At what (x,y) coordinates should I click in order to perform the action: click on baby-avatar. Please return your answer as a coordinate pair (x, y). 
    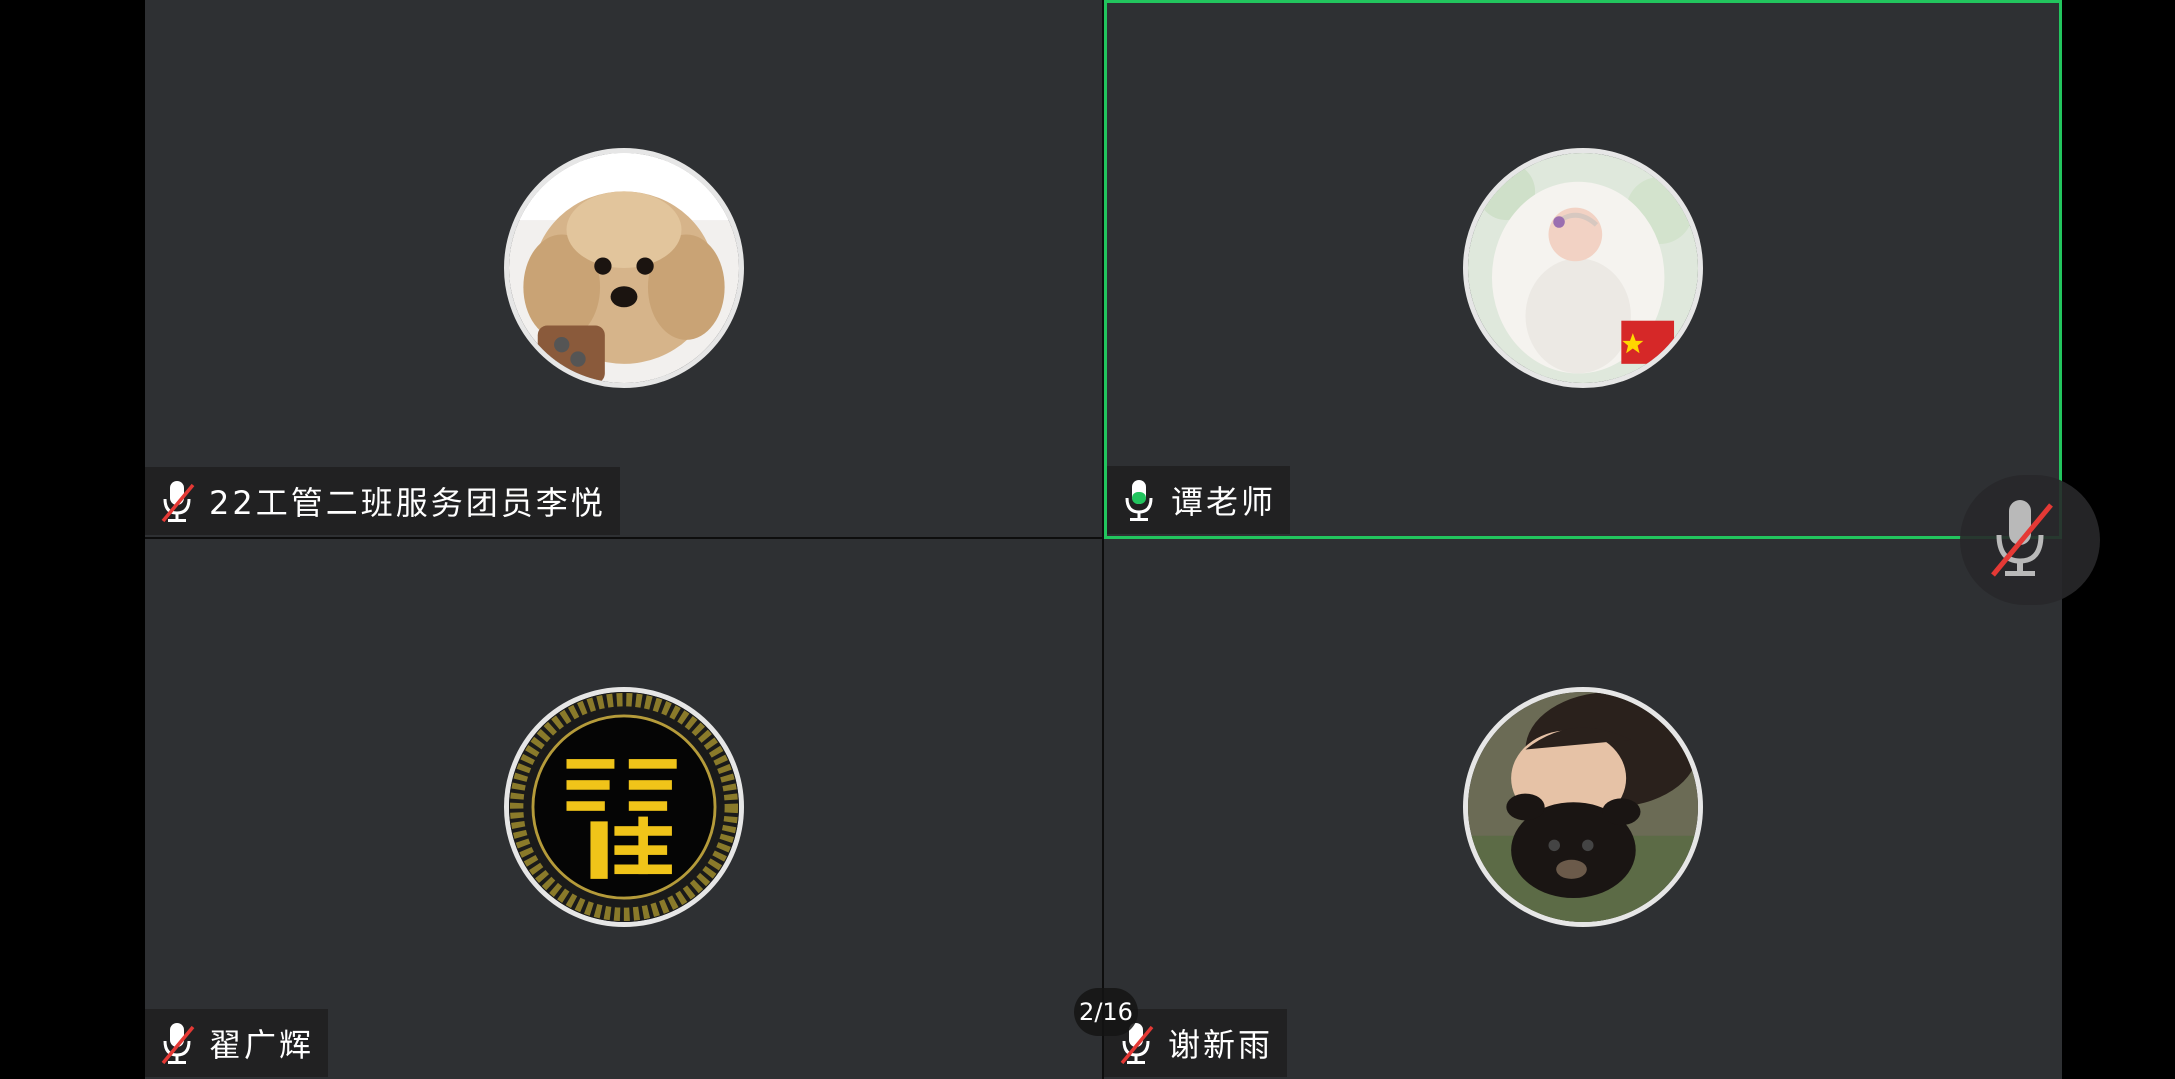
    Looking at the image, I should click on (1583, 268).